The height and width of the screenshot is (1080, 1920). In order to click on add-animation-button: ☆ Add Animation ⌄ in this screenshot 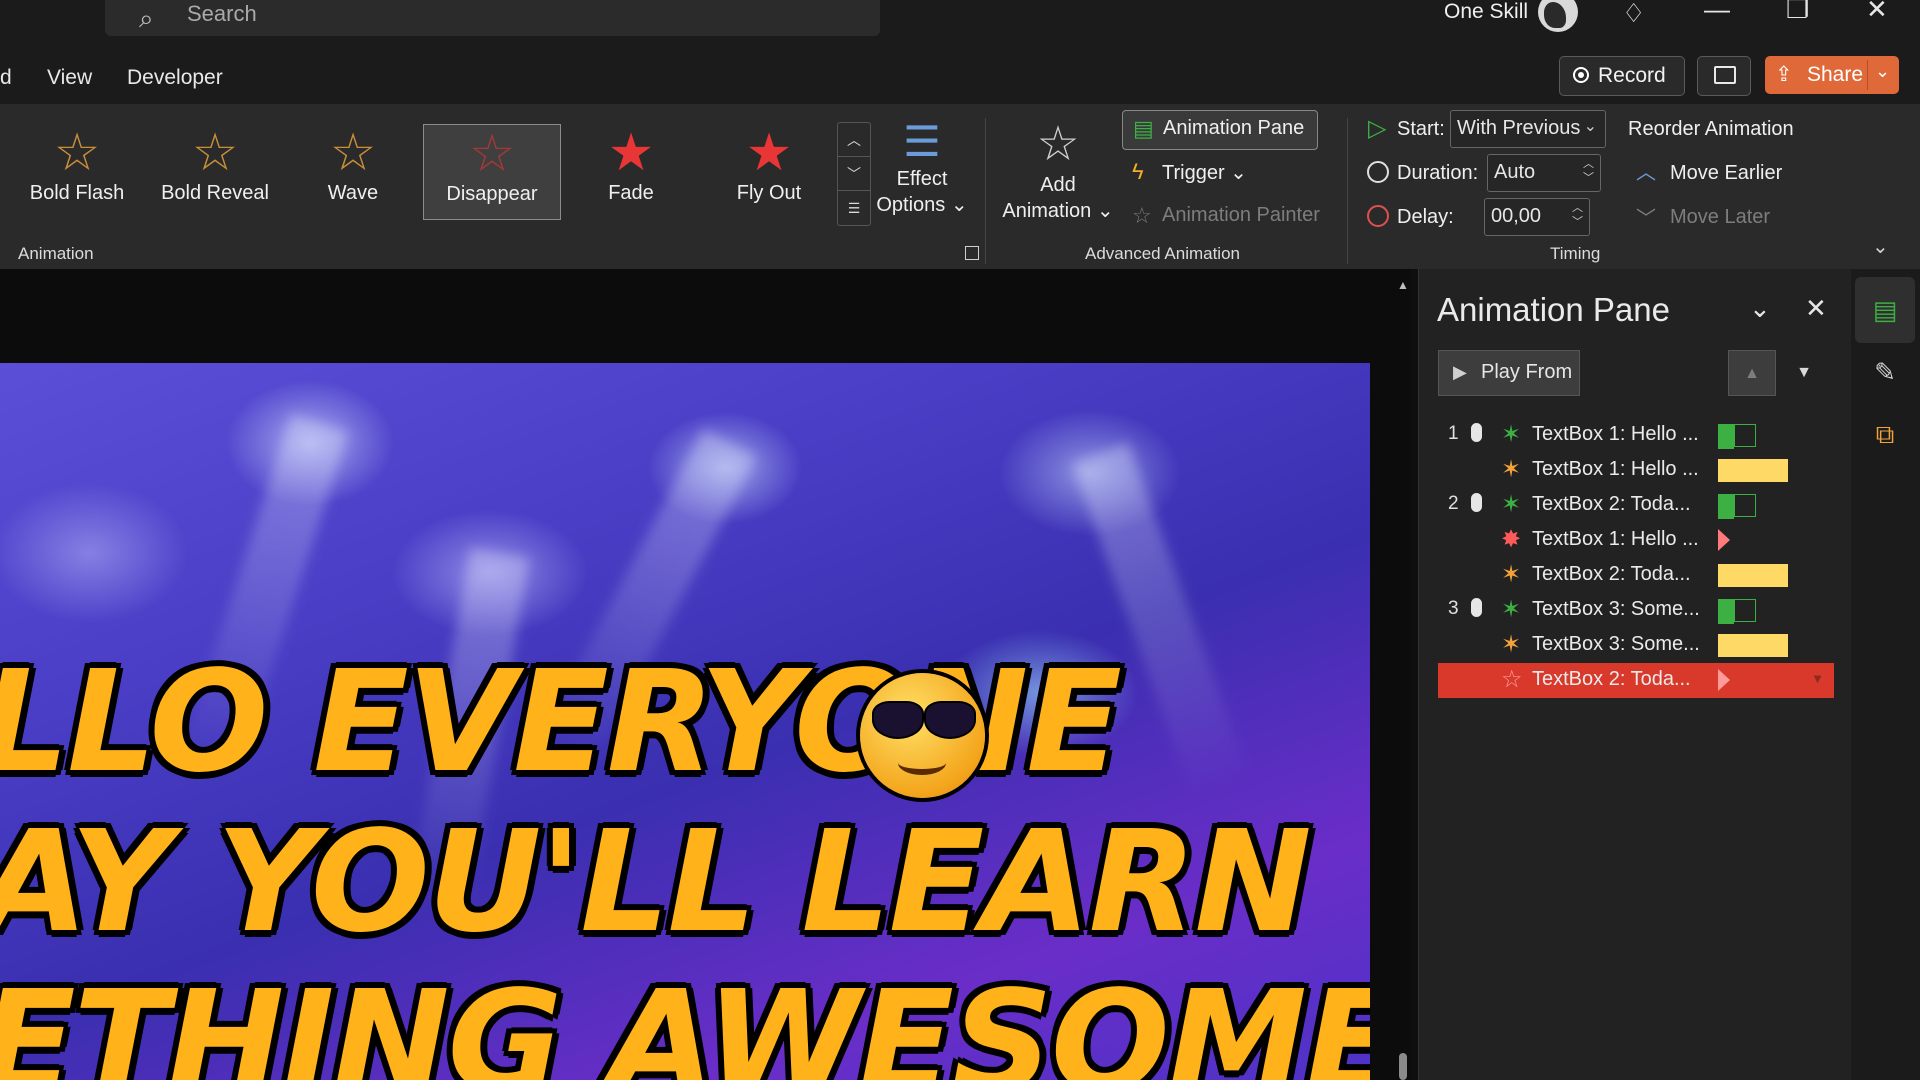, I will do `click(1058, 171)`.